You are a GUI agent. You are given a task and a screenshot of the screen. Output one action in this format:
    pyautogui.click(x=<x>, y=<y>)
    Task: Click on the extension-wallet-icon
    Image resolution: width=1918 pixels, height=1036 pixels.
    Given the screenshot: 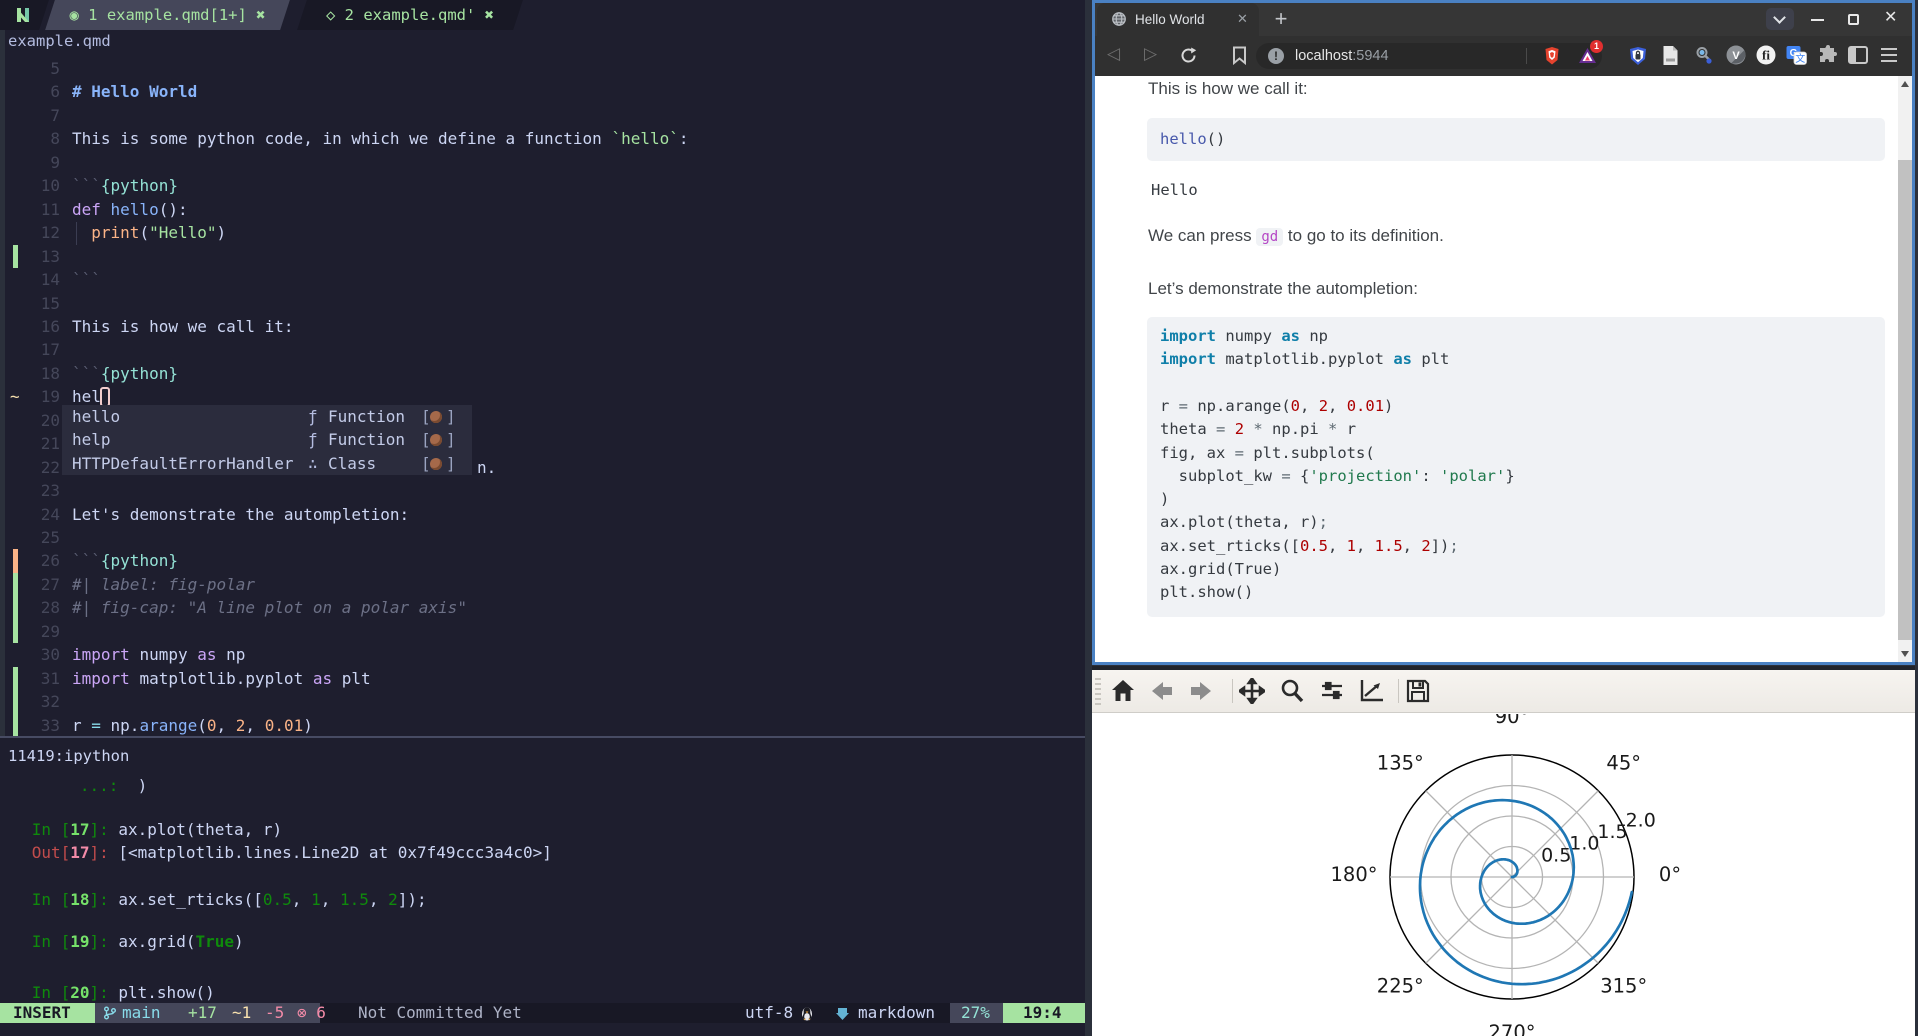 What is the action you would take?
    pyautogui.click(x=1638, y=56)
    